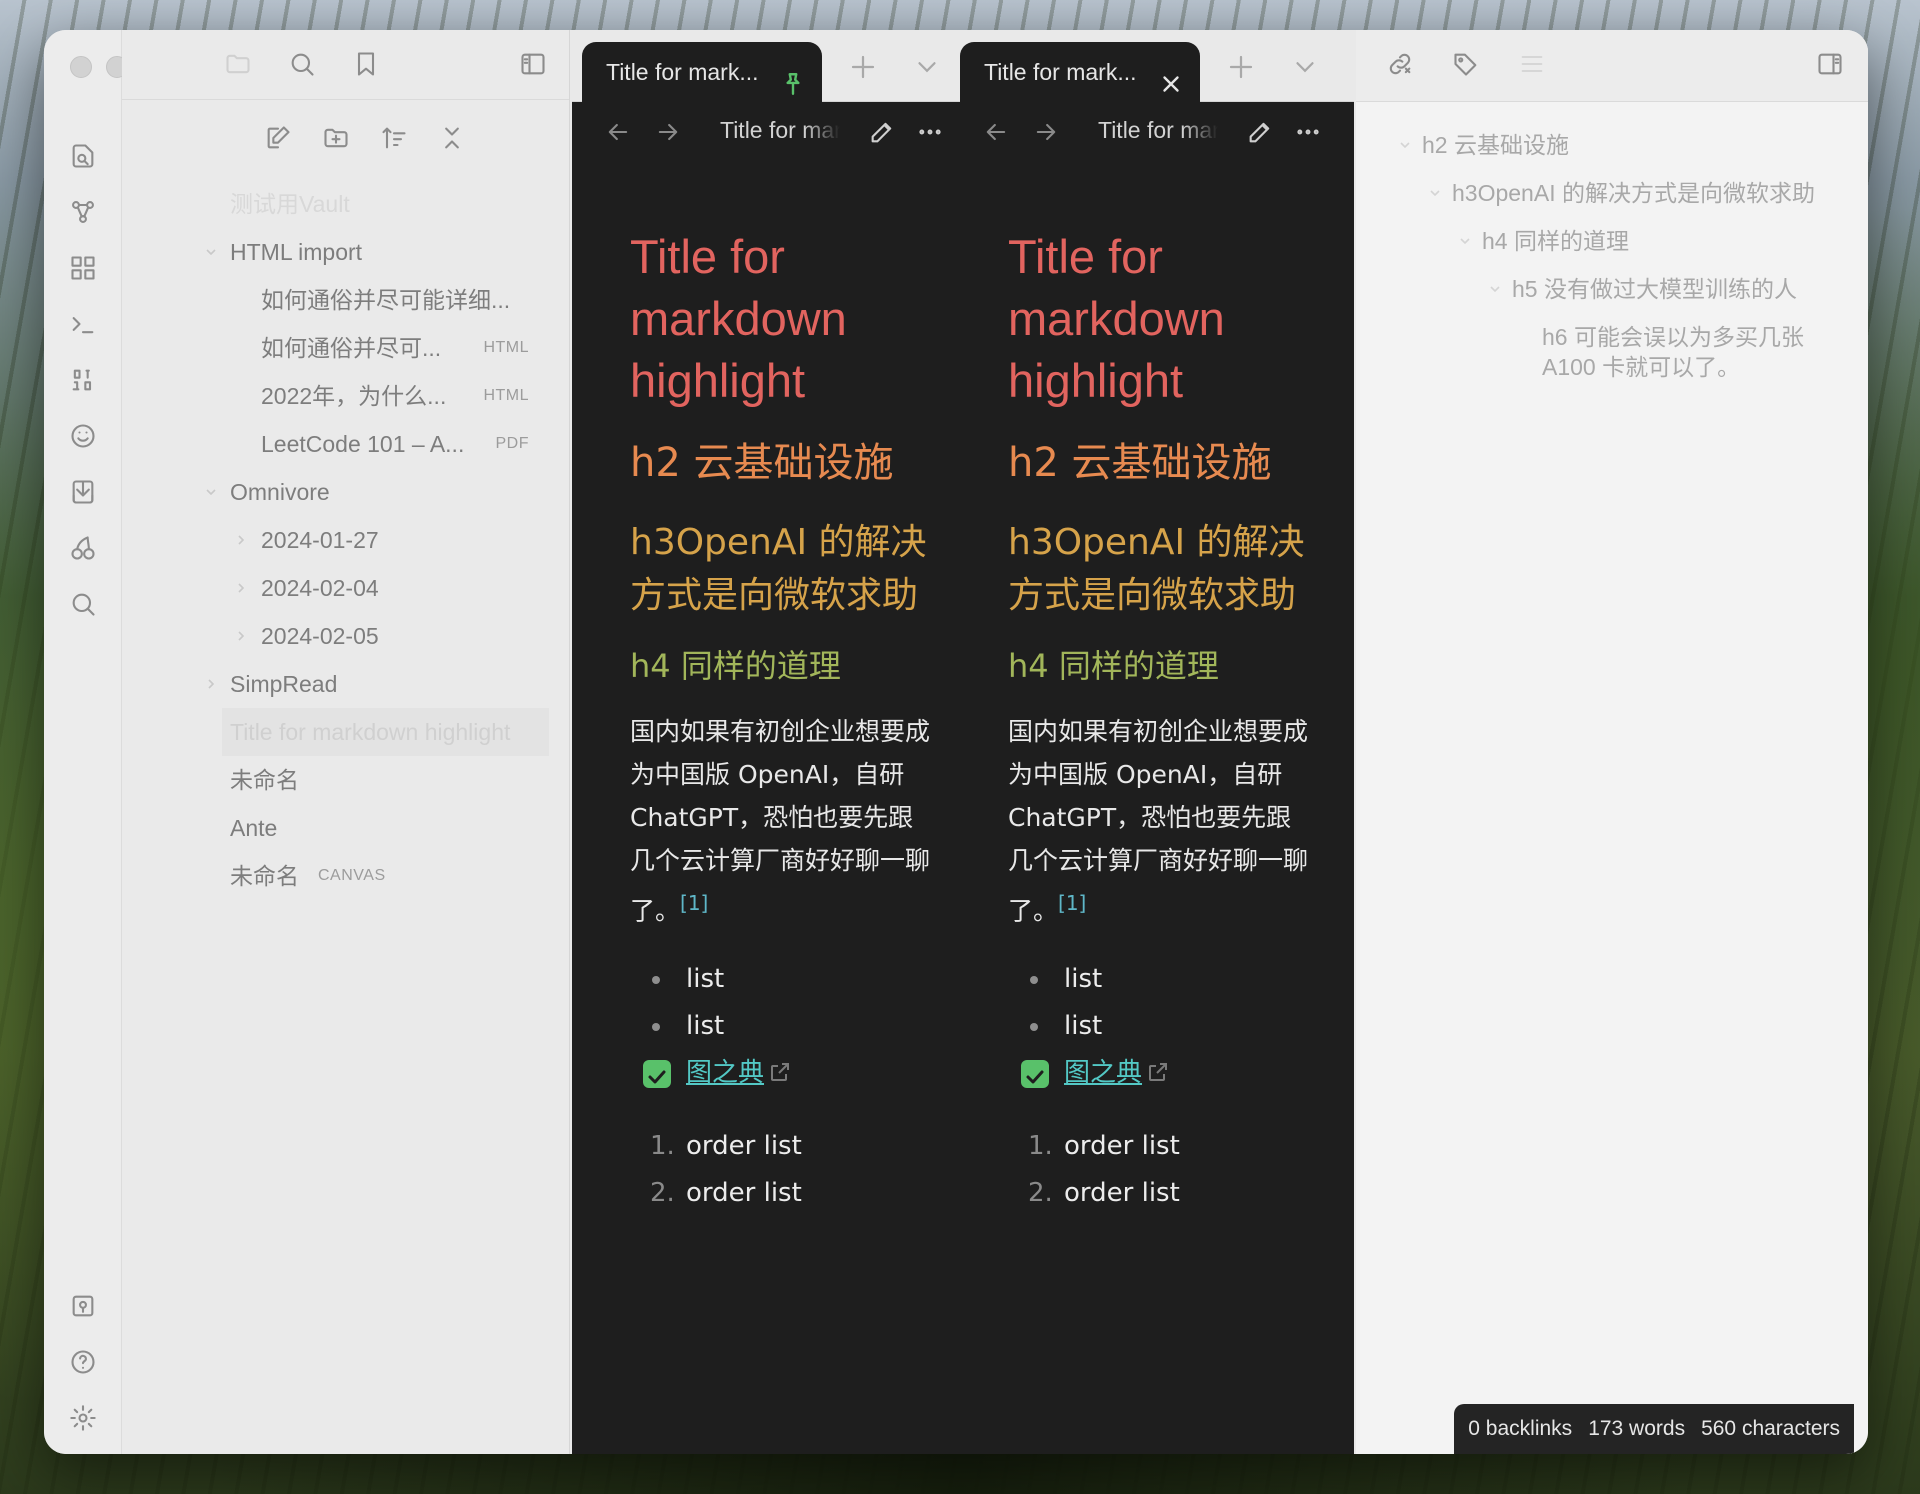  What do you see at coordinates (345, 396) in the screenshot?
I see `file-item: 2022年，为什么... HTML` at bounding box center [345, 396].